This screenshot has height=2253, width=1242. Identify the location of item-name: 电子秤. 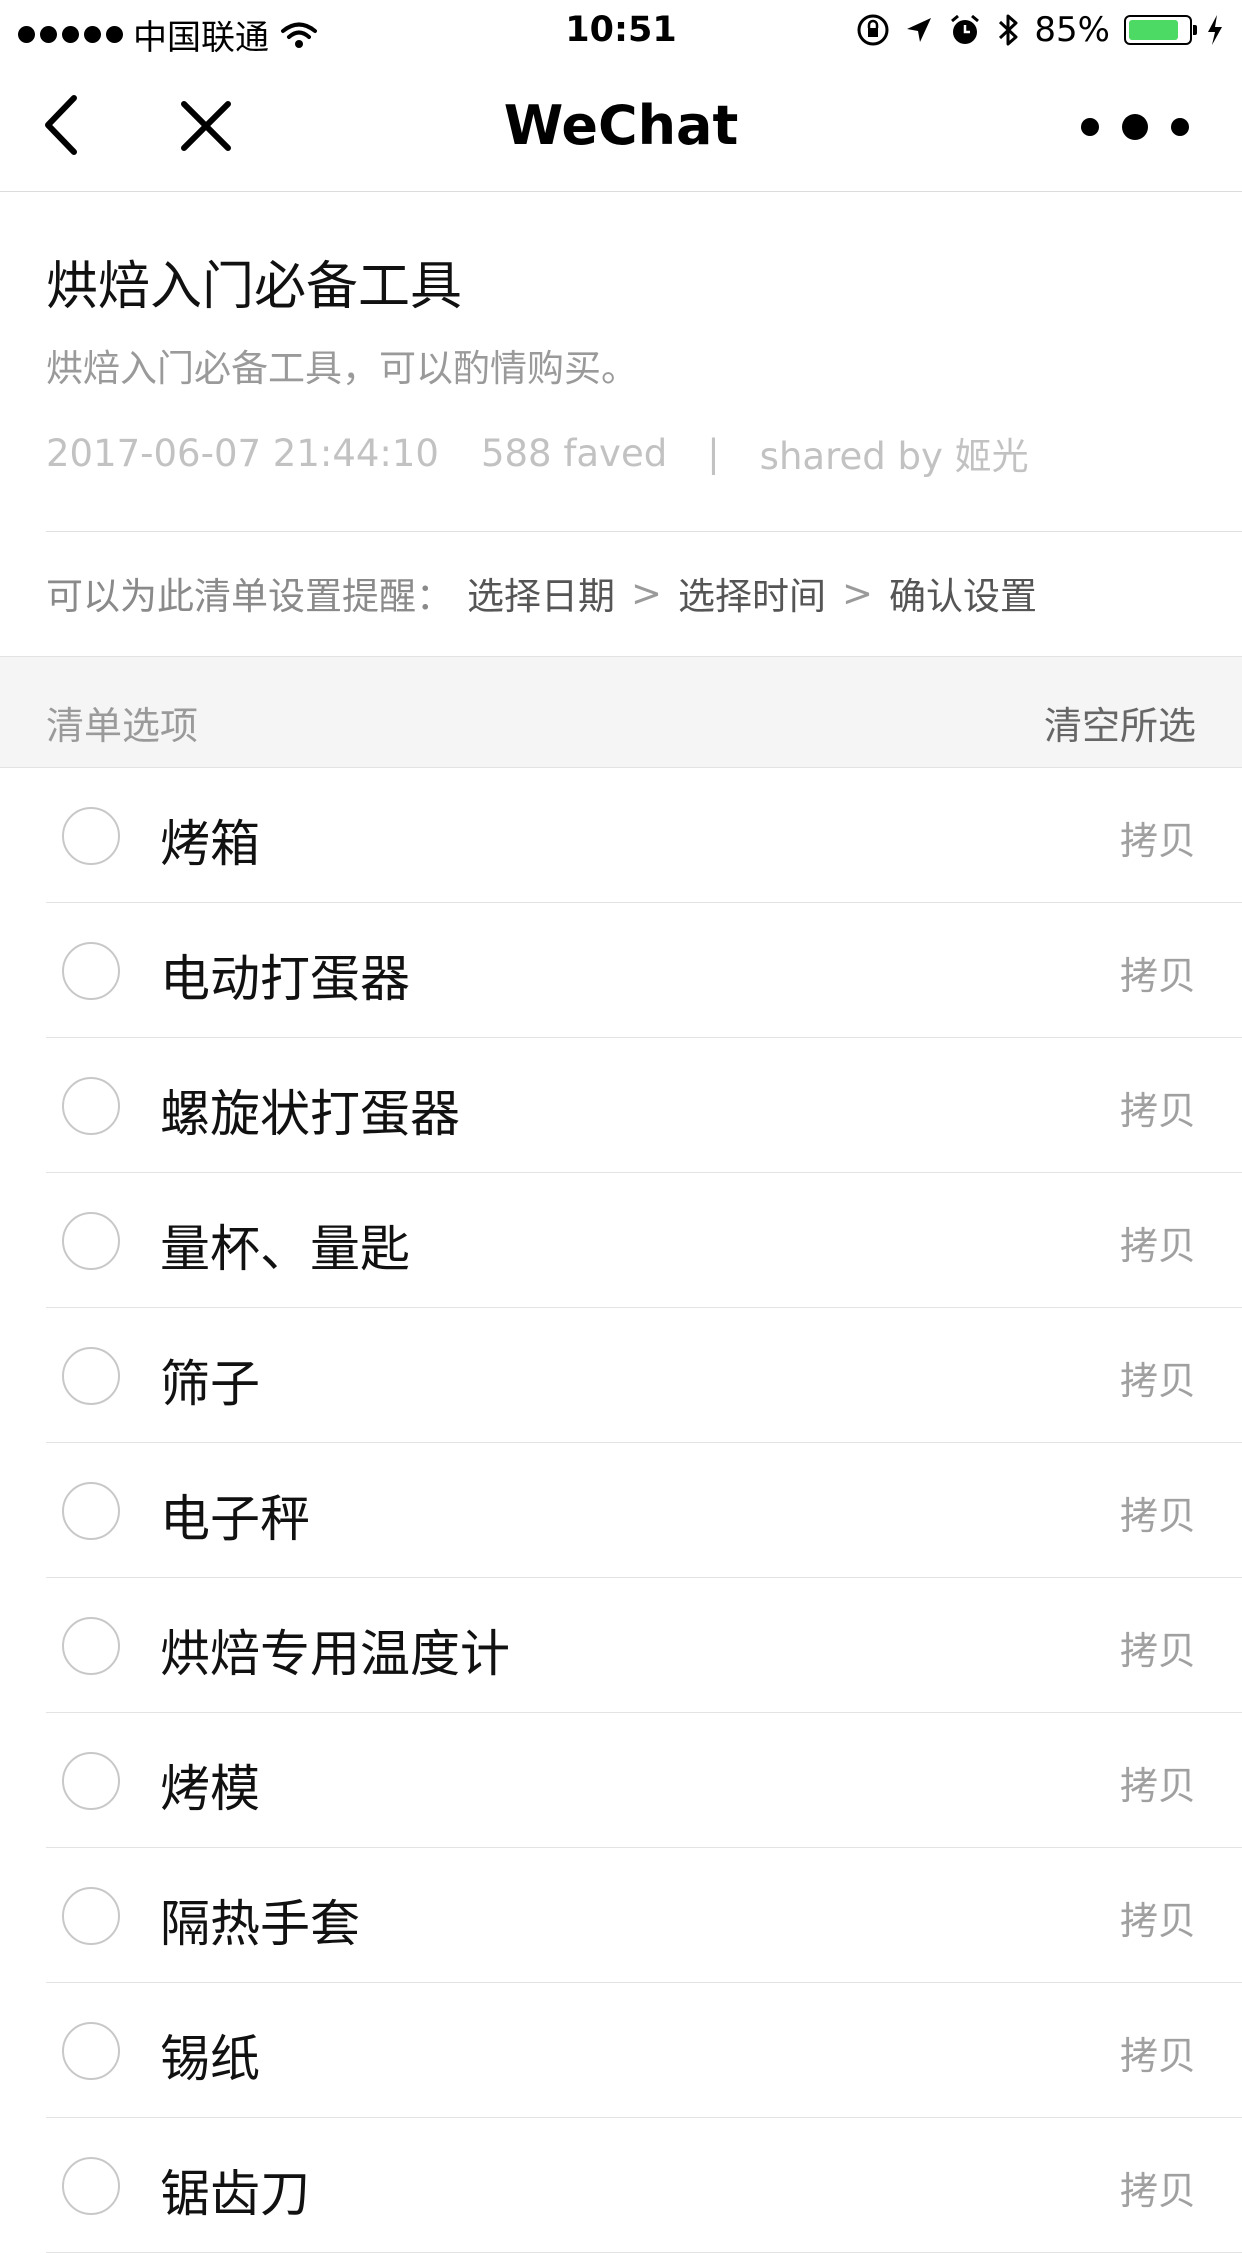
(235, 1519).